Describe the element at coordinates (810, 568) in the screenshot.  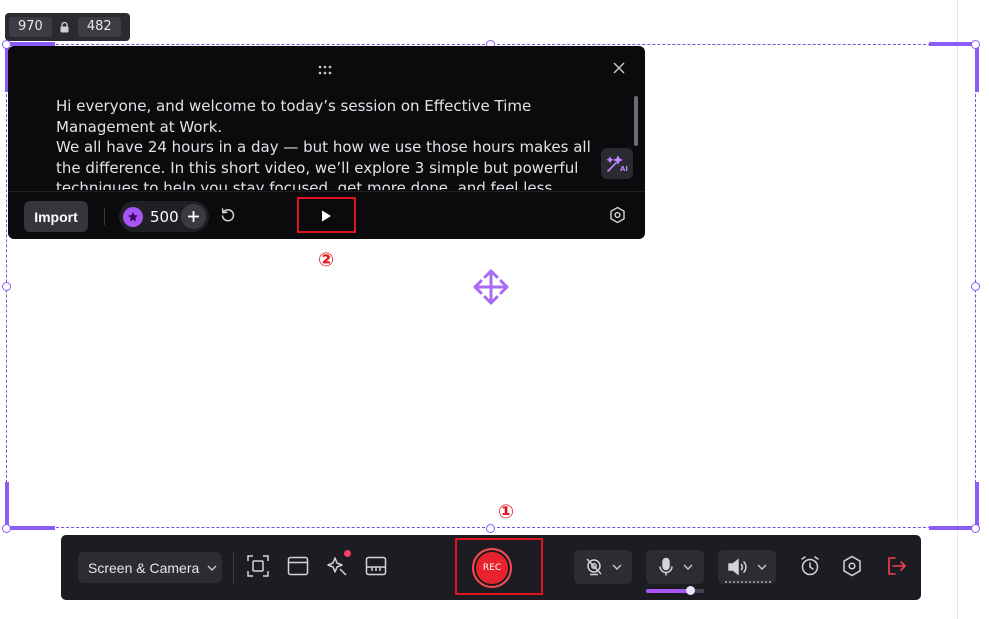
I see `alarm-clock-icon` at that location.